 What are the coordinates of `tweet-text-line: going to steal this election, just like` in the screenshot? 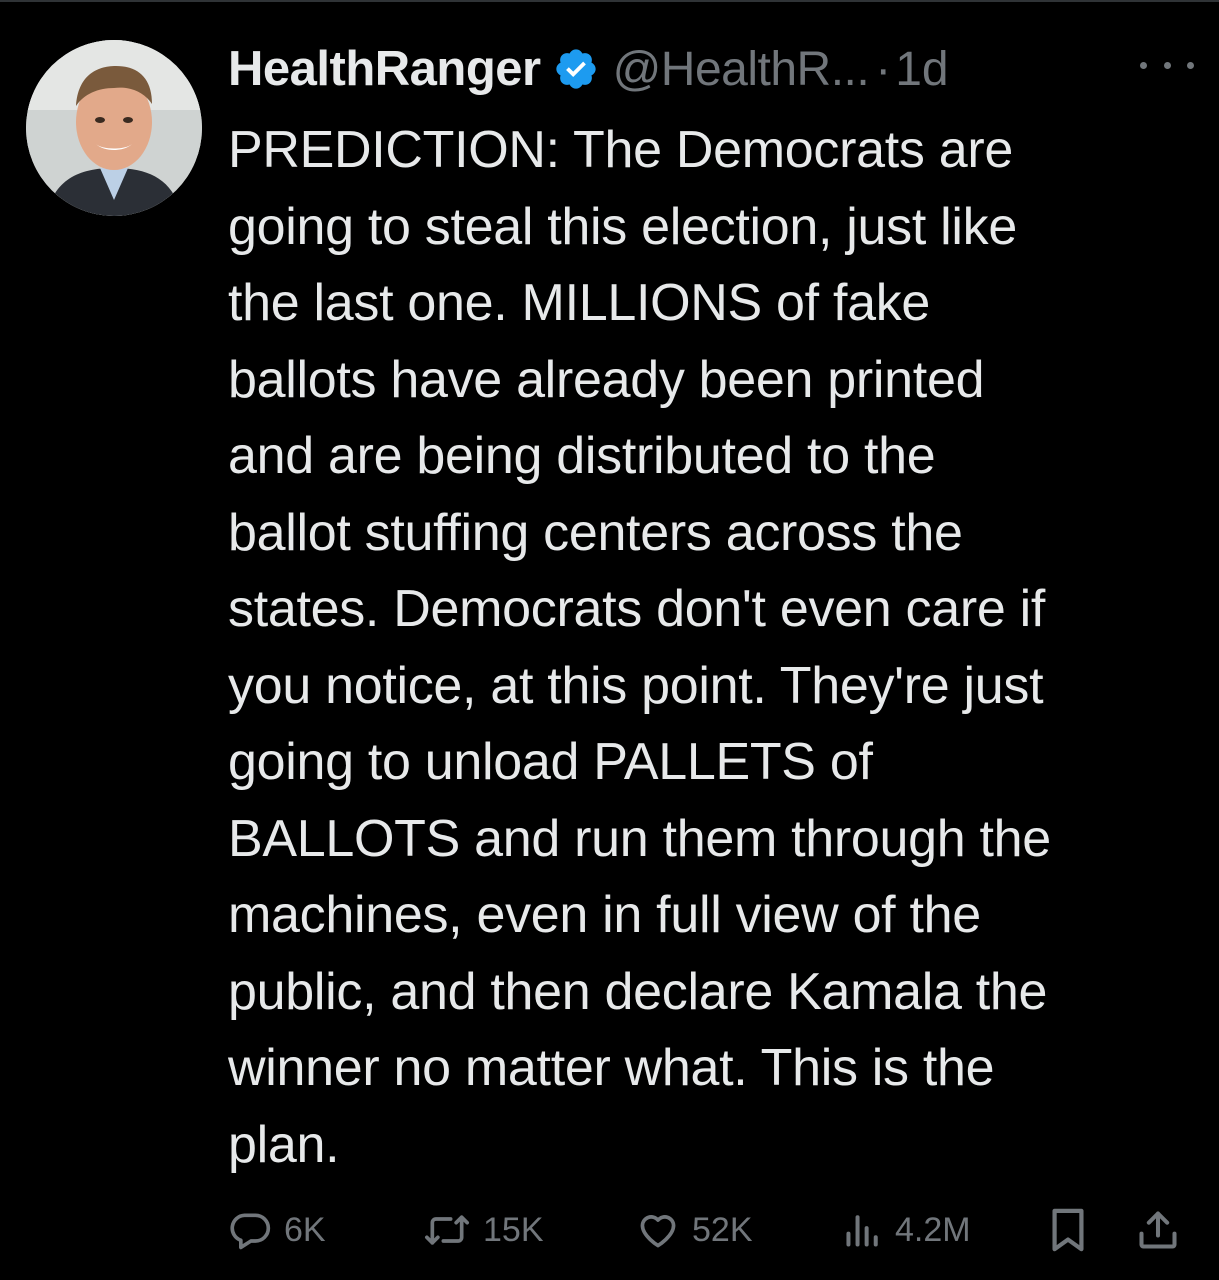 It's located at (622, 226).